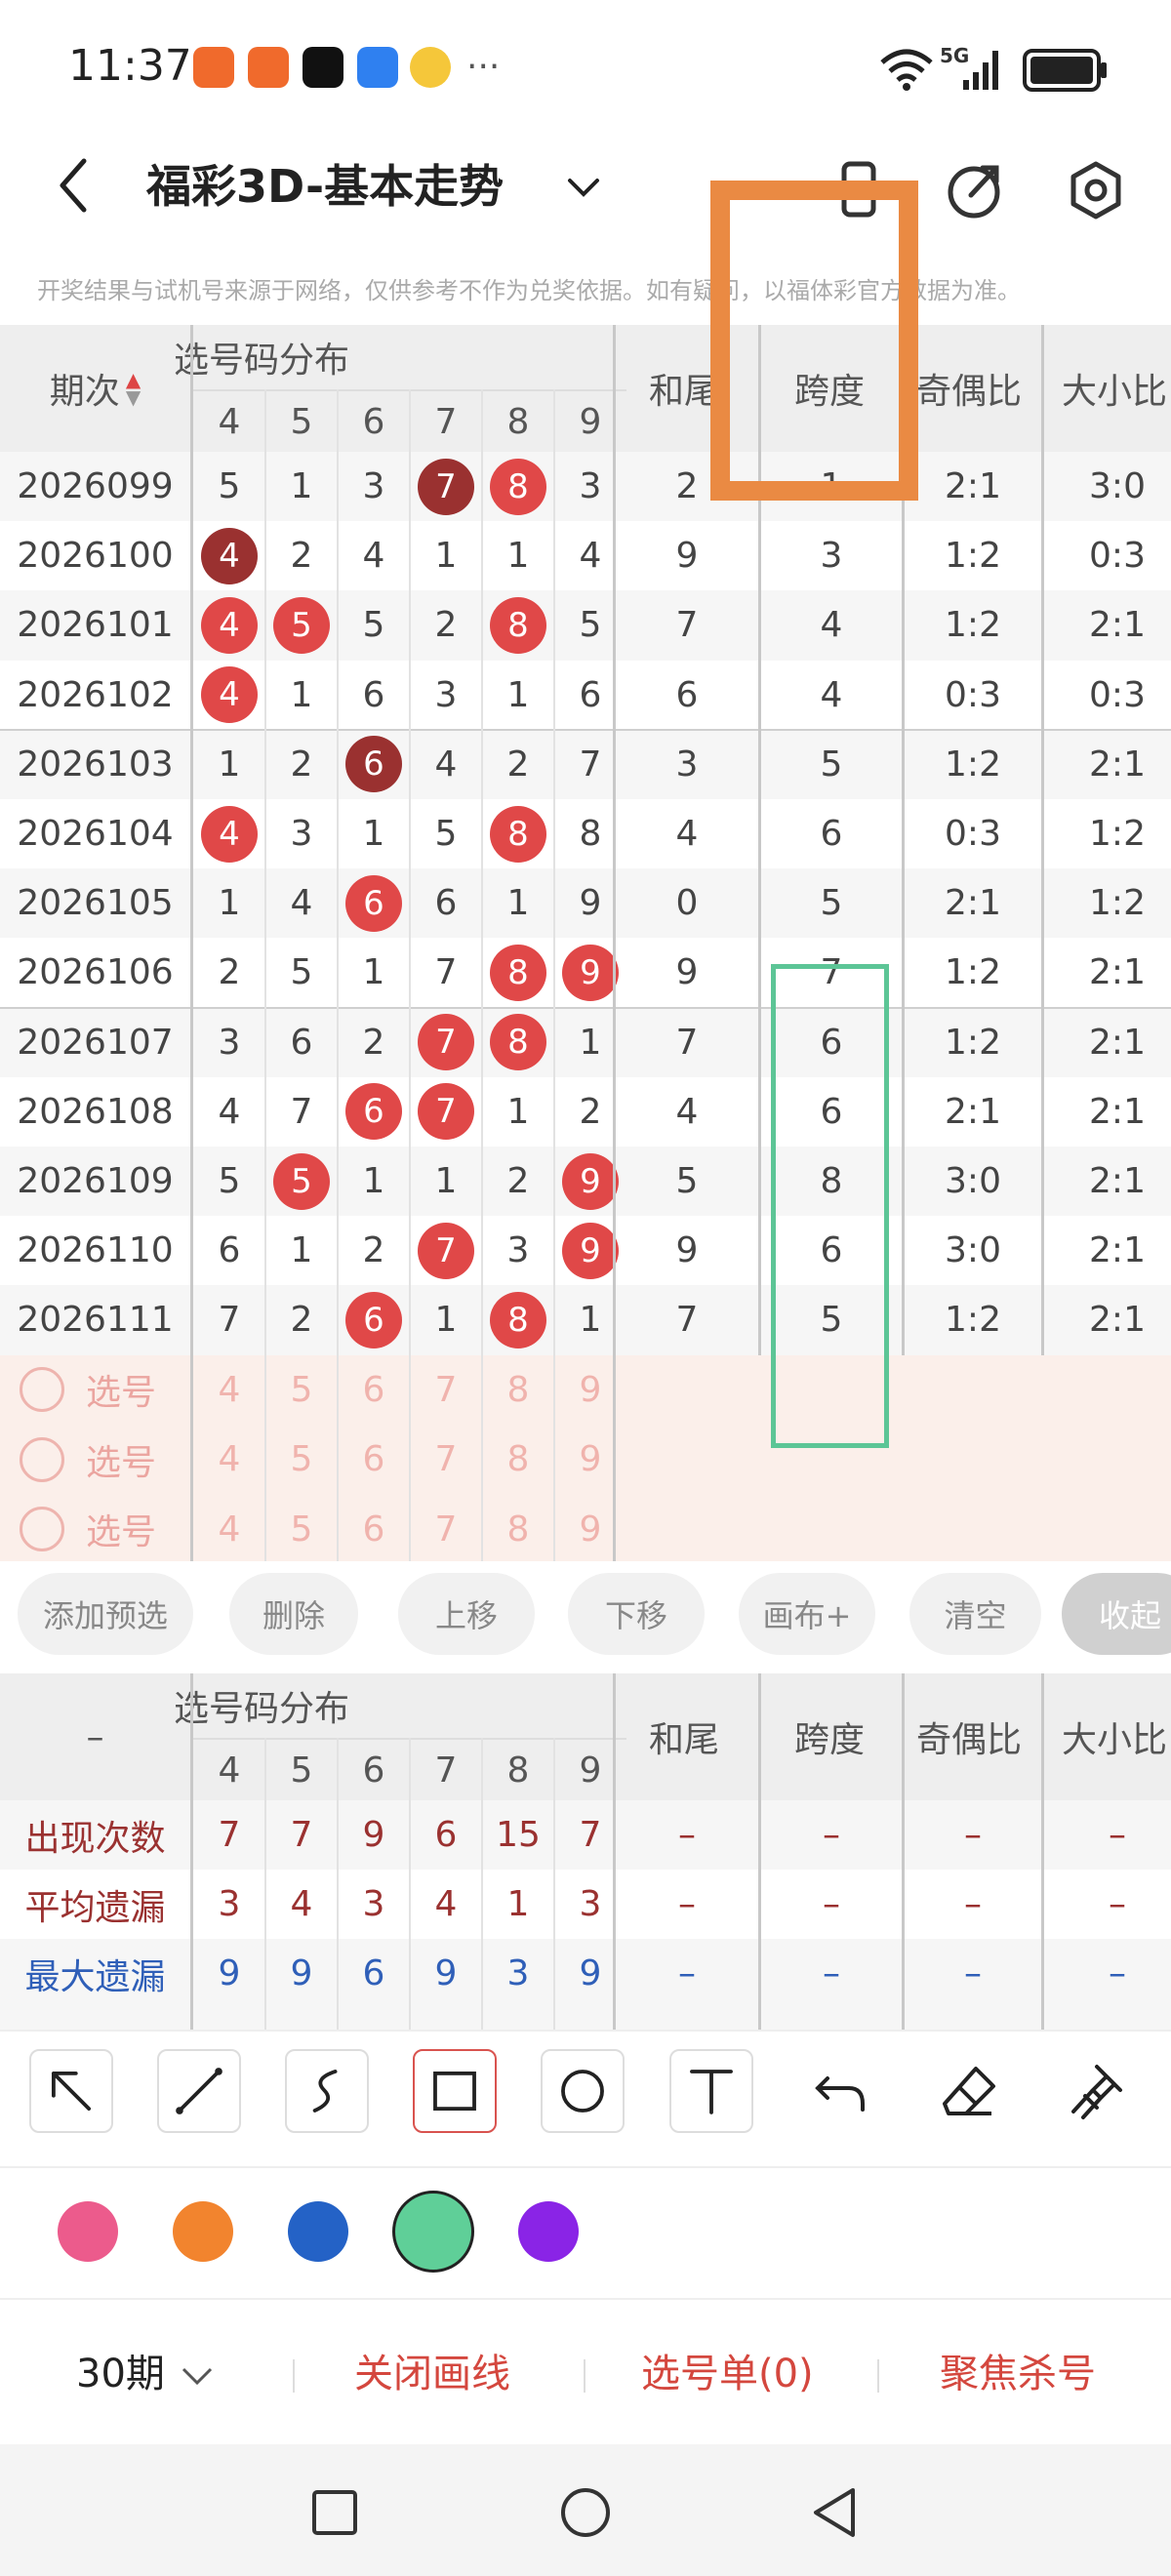 This screenshot has width=1171, height=2576. I want to click on odd-even-cell: 1:2, so click(973, 556).